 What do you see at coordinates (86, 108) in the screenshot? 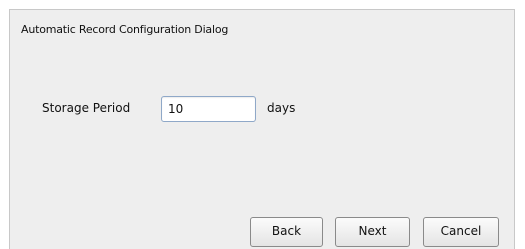
I see `storage-period-label: Storage Period` at bounding box center [86, 108].